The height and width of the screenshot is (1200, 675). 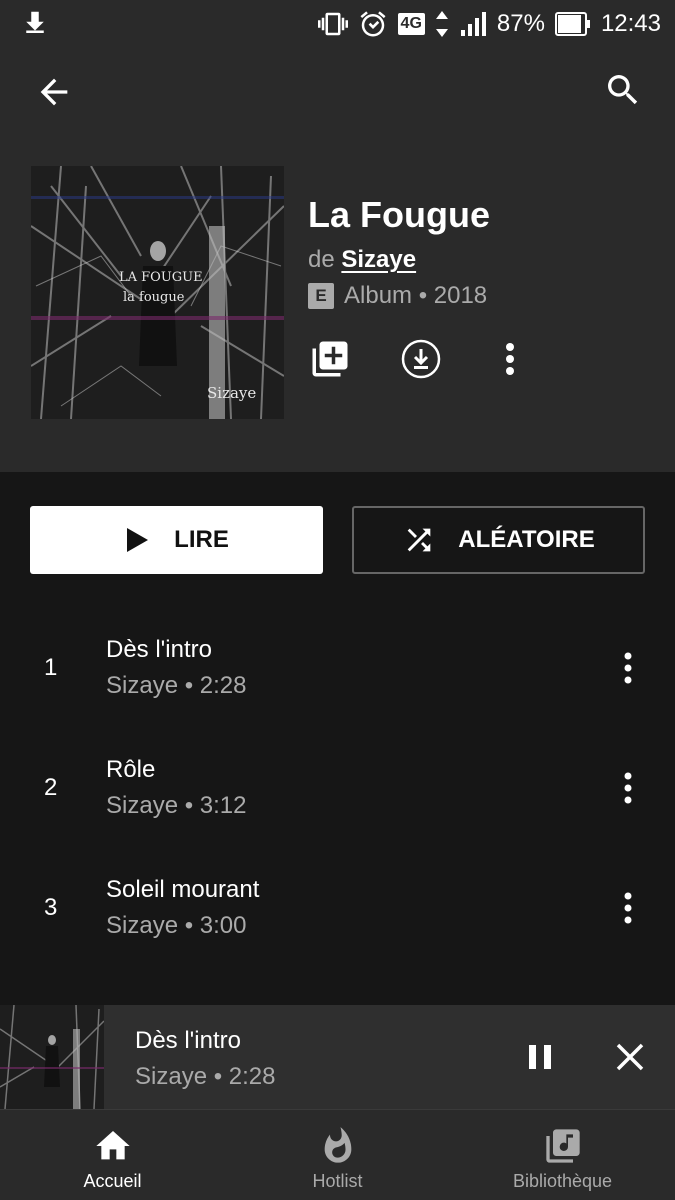 I want to click on track-title: Rôle, so click(x=131, y=769).